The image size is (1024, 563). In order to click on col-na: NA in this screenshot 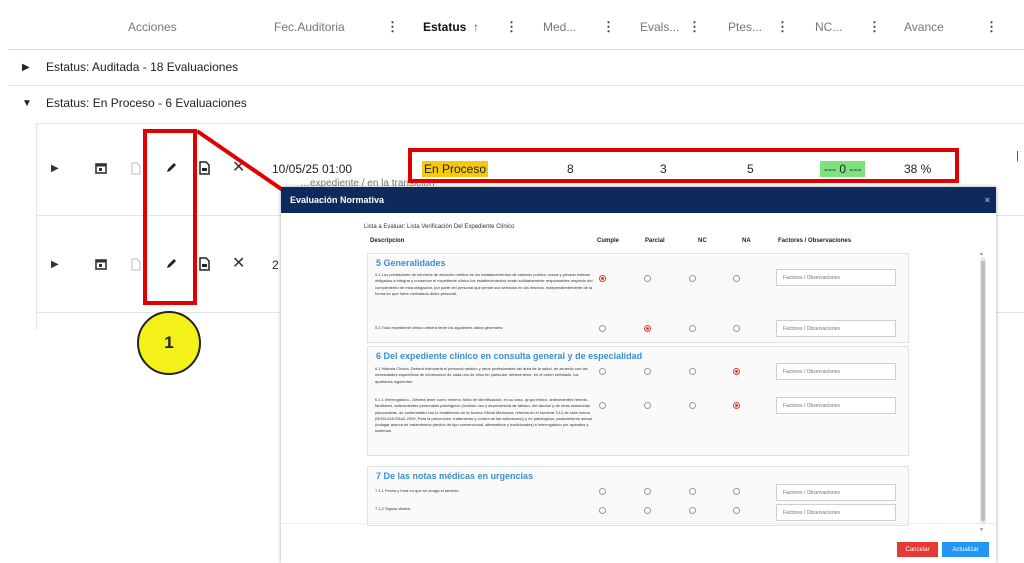, I will do `click(746, 241)`.